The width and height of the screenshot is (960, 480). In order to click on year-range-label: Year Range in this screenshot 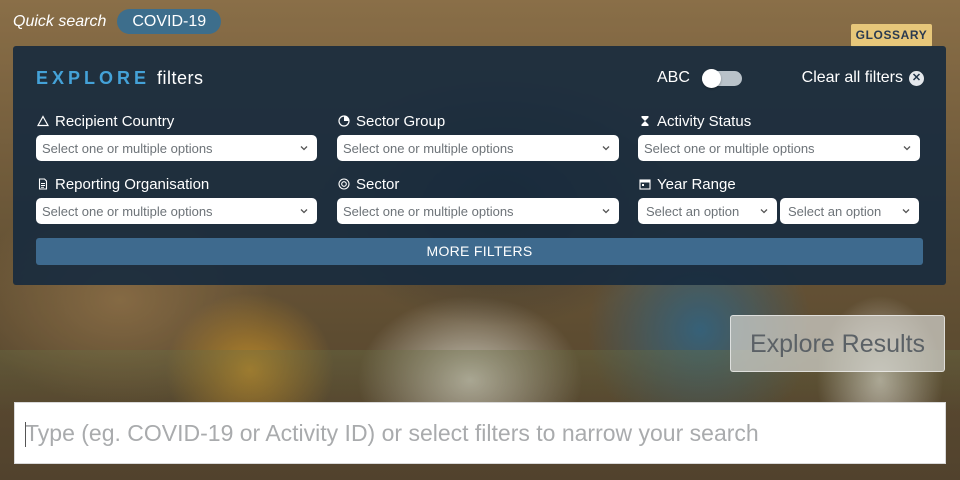, I will do `click(696, 184)`.